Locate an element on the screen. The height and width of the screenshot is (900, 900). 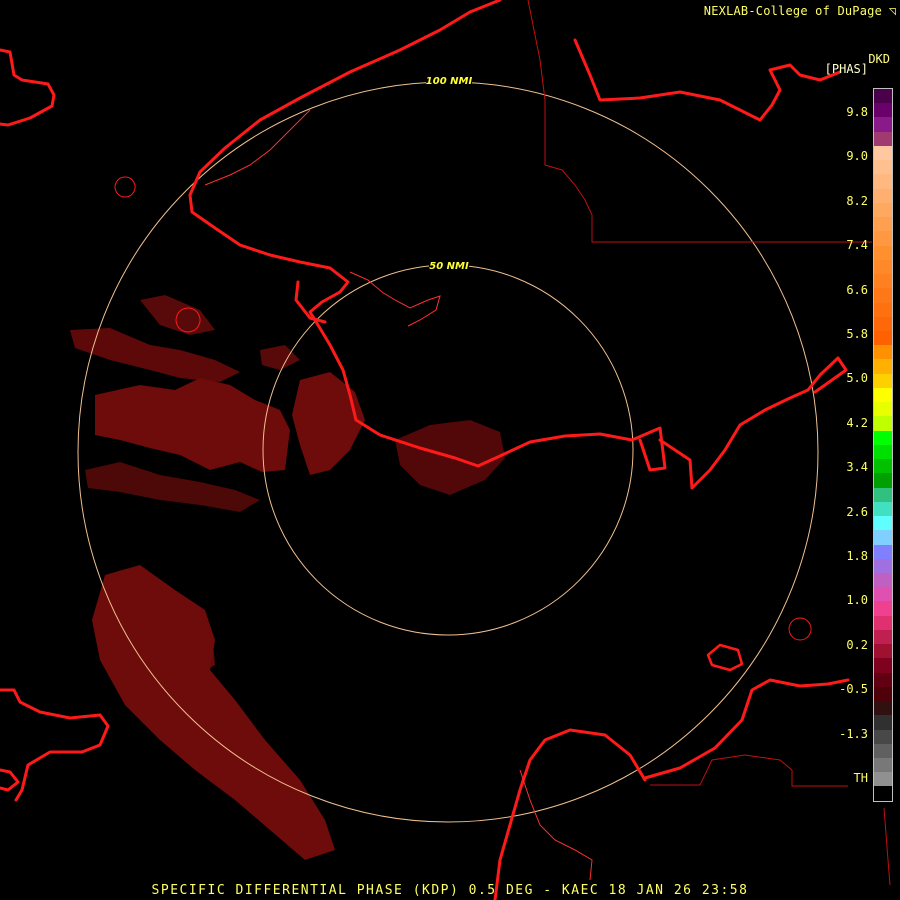
color-scale-tick-label: 4.2 is located at coordinates (857, 422).